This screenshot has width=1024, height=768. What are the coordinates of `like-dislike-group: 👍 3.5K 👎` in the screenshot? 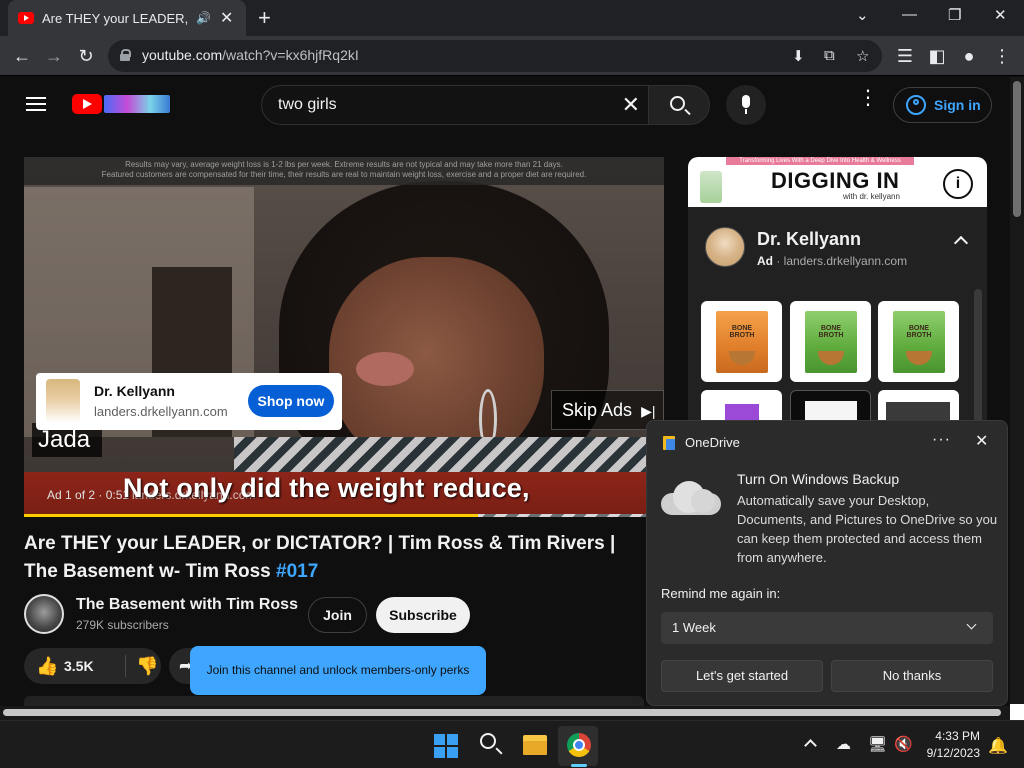 It's located at (92, 666).